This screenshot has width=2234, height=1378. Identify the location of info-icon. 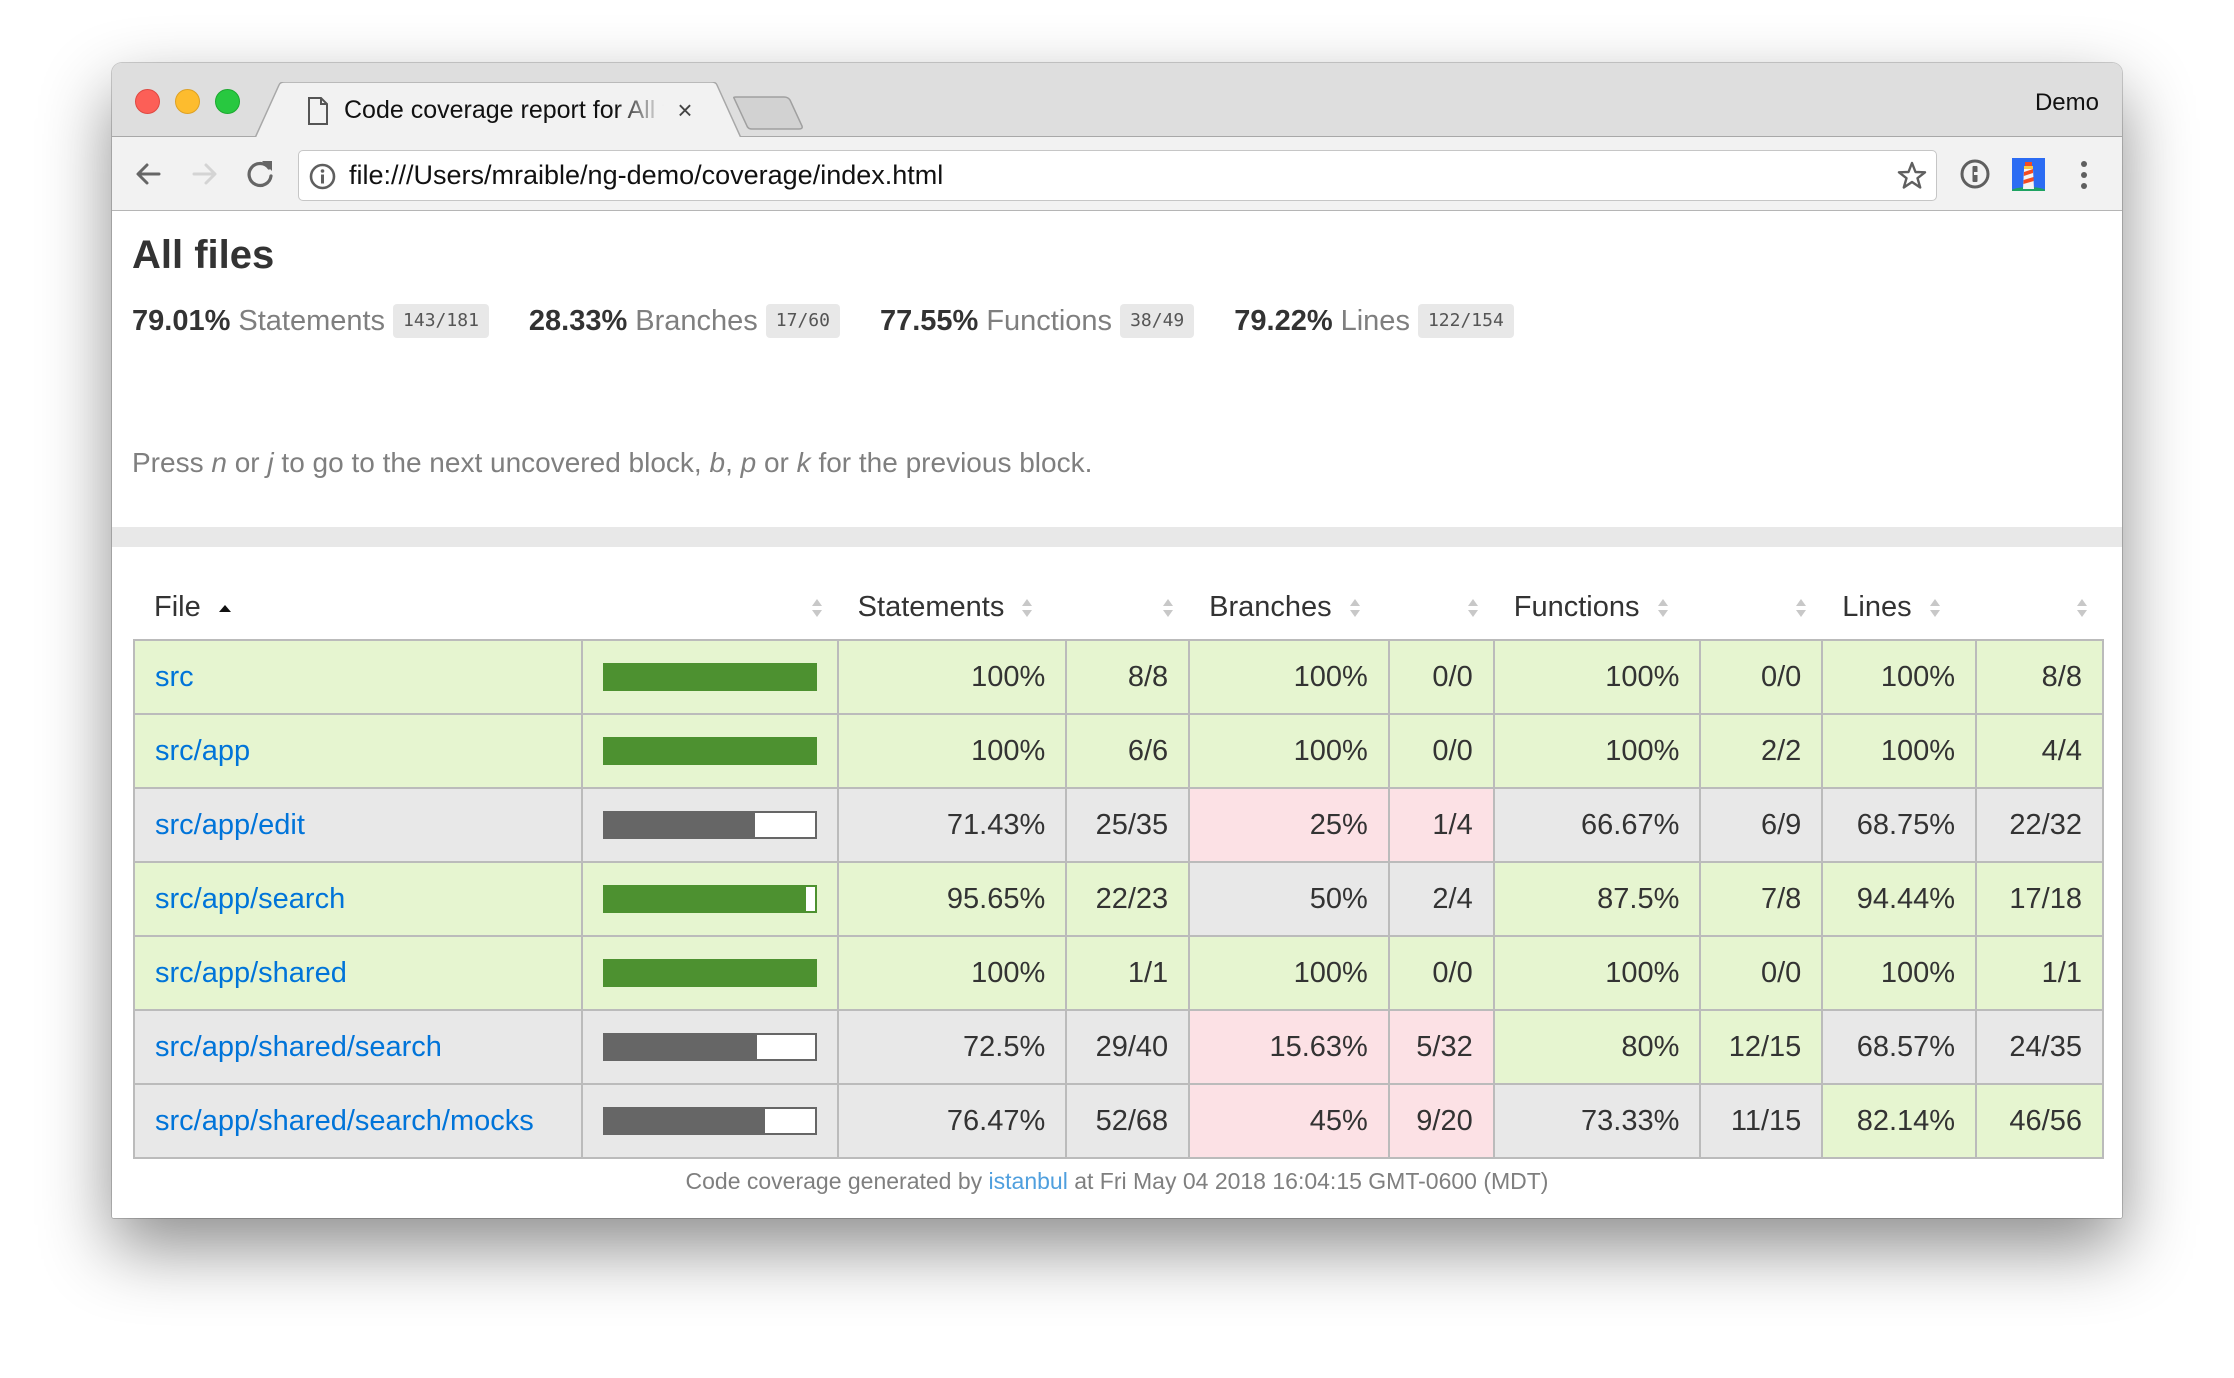
(322, 176).